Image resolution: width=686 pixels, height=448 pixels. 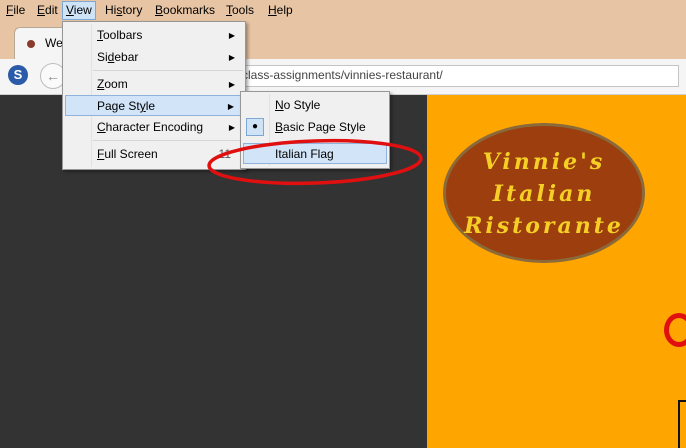 I want to click on page-style-no-style: No Style, so click(x=315, y=105).